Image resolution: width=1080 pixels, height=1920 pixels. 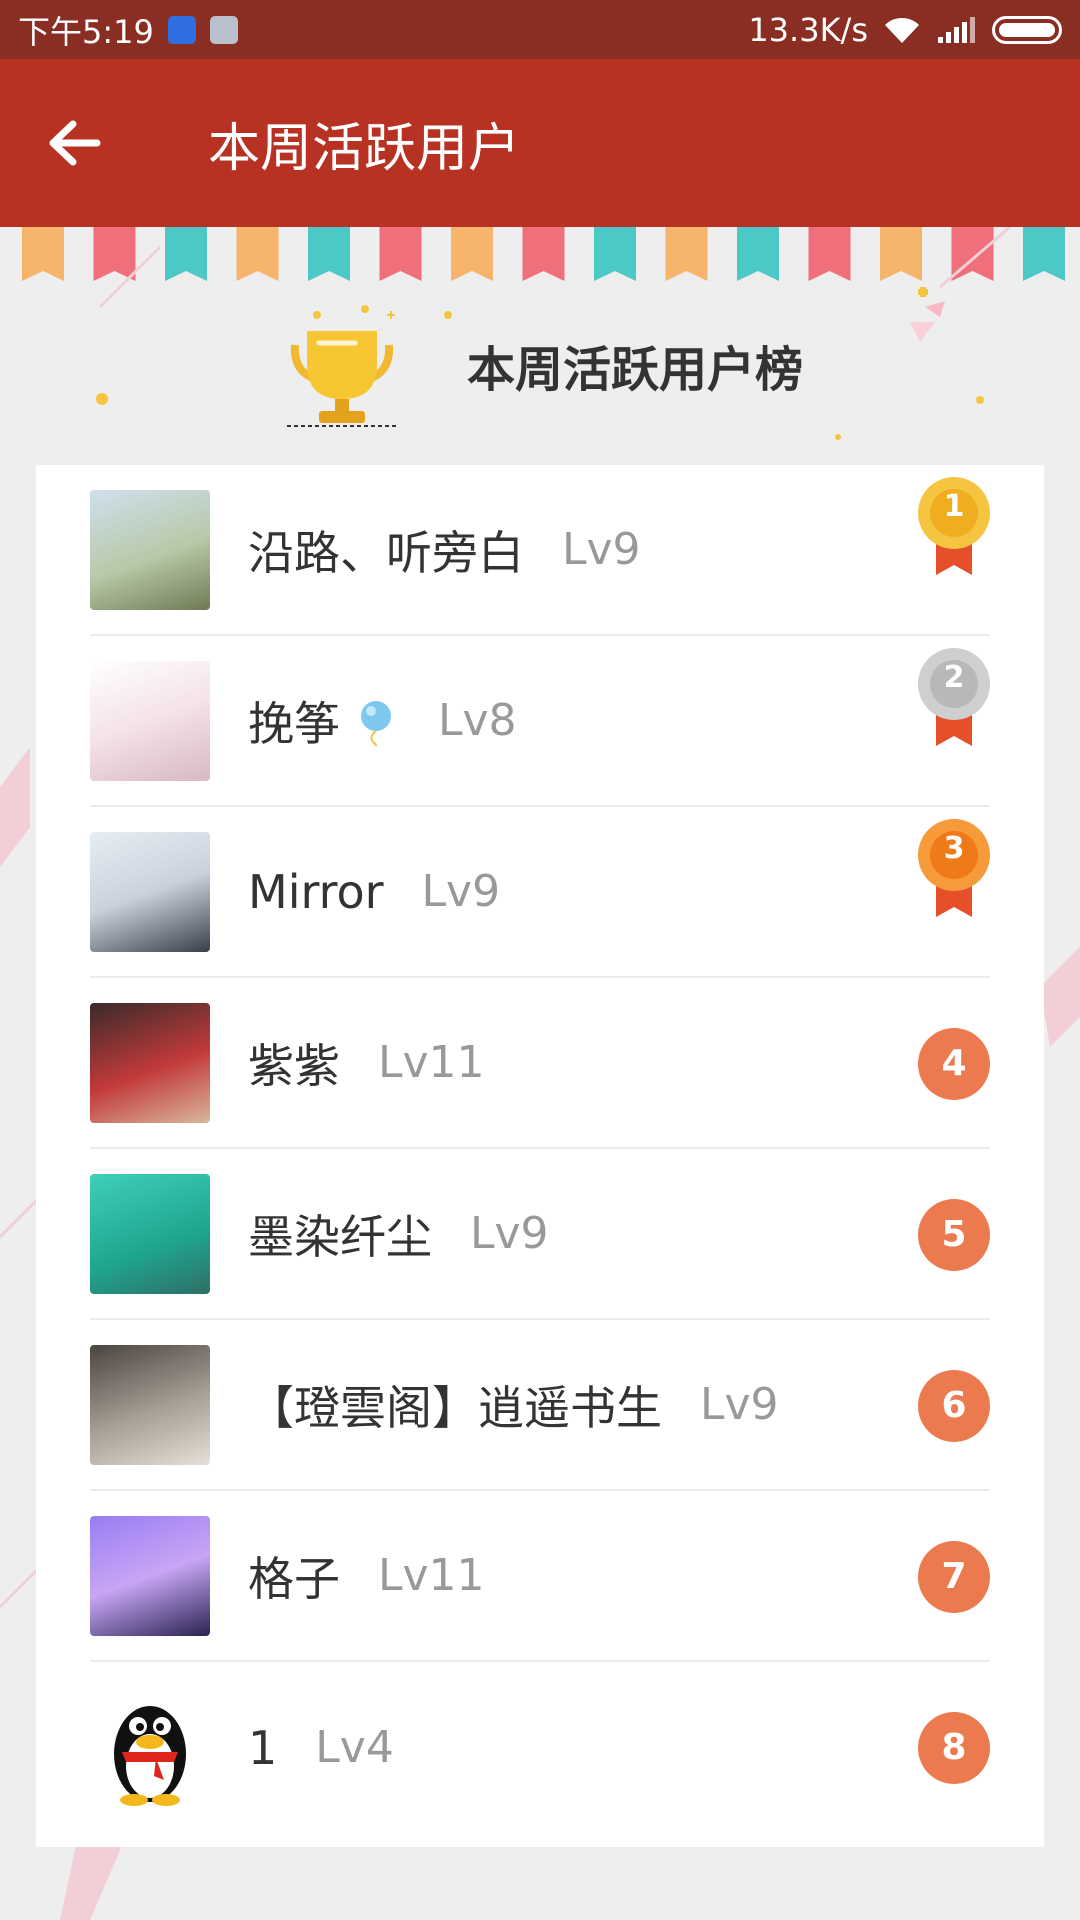 I want to click on notification-message-icon, so click(x=223, y=29).